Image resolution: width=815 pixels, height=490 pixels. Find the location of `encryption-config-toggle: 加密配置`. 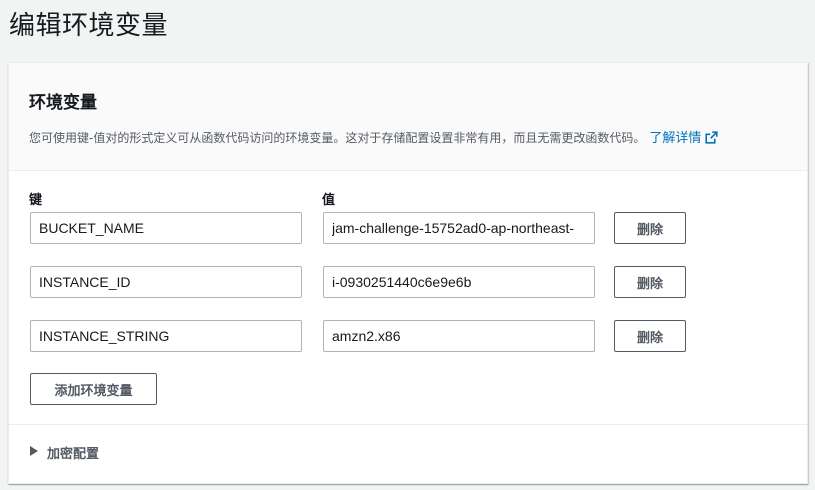

encryption-config-toggle: 加密配置 is located at coordinates (64, 452).